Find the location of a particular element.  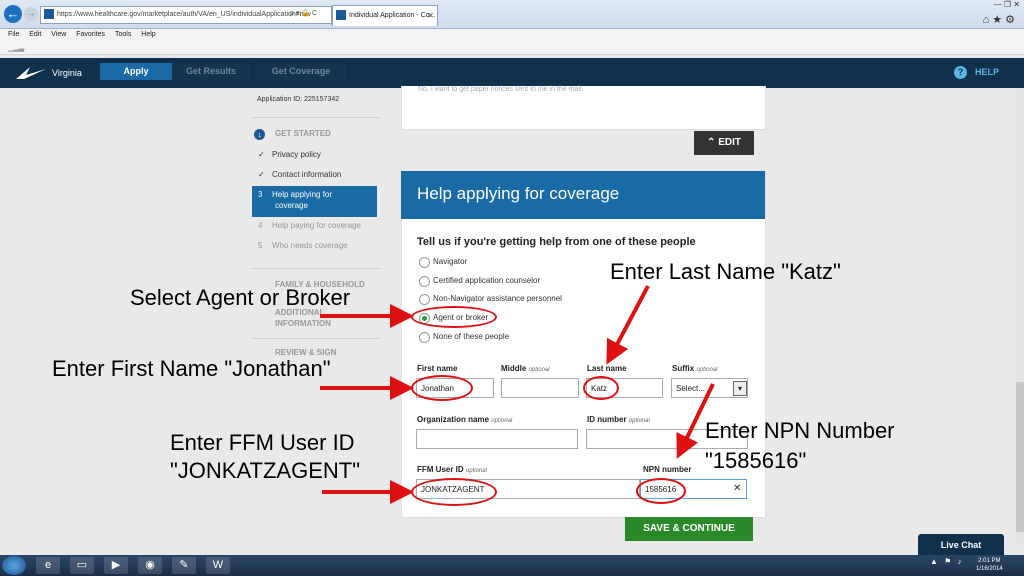

start-button is located at coordinates (14, 565).